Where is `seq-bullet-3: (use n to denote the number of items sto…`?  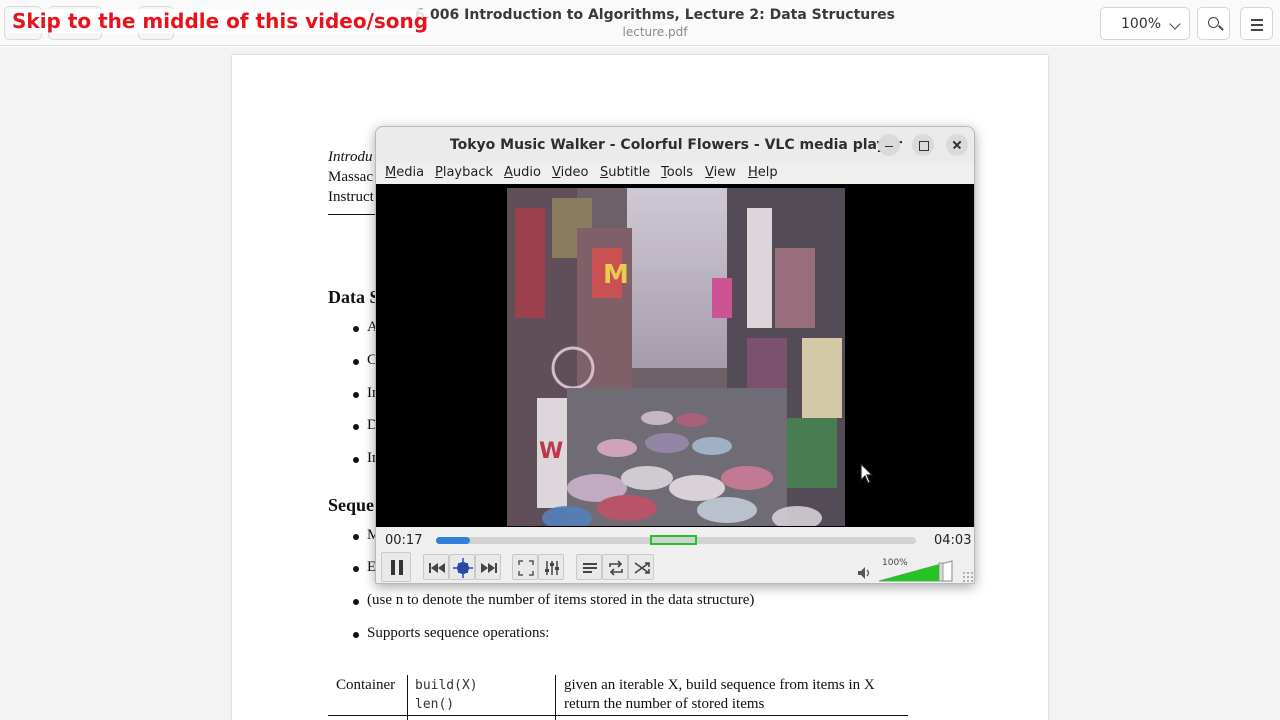 seq-bullet-3: (use n to denote the number of items sto… is located at coordinates (561, 600).